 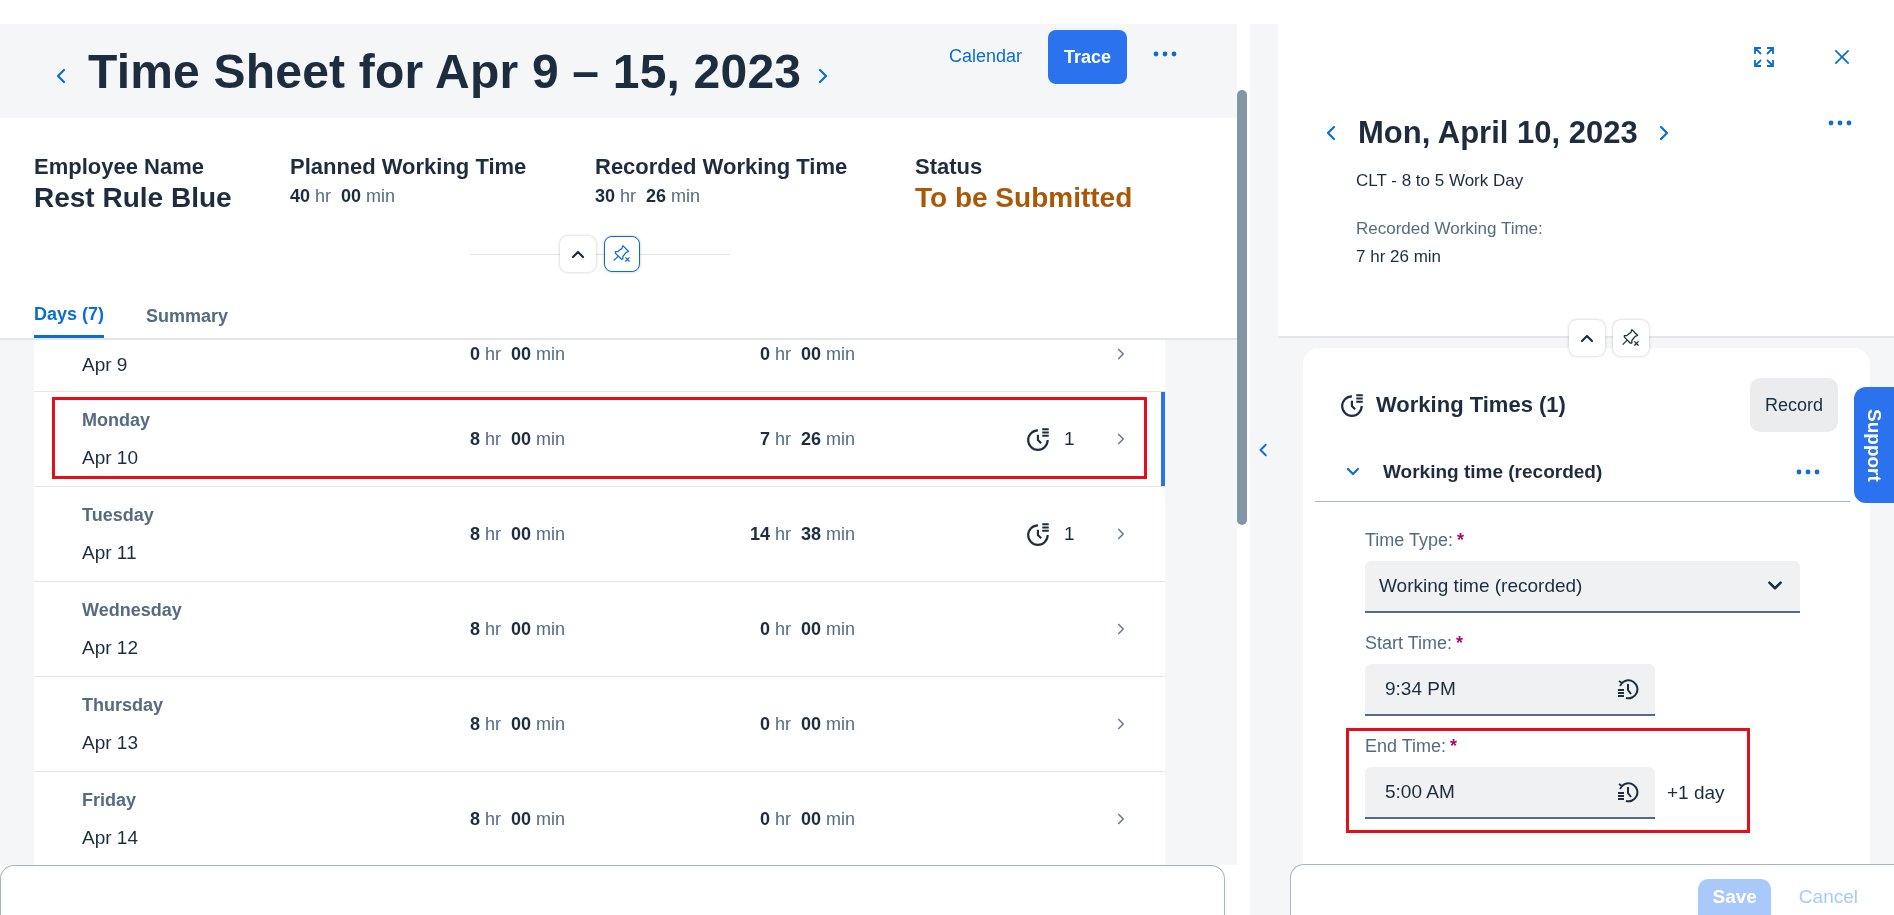 I want to click on scrollbar-thumb, so click(x=1242, y=307).